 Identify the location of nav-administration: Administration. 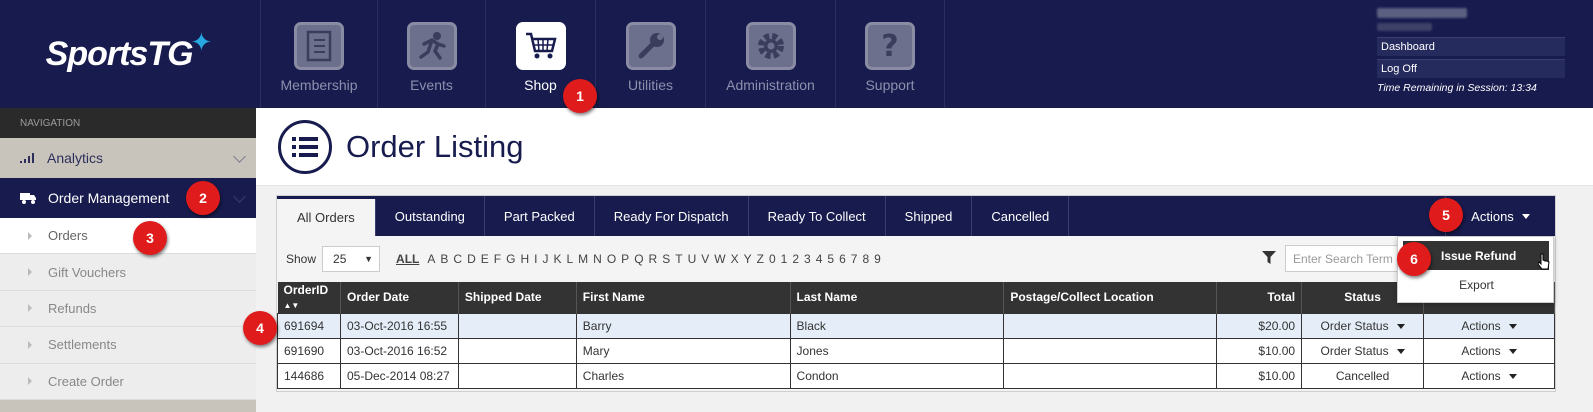
(770, 54).